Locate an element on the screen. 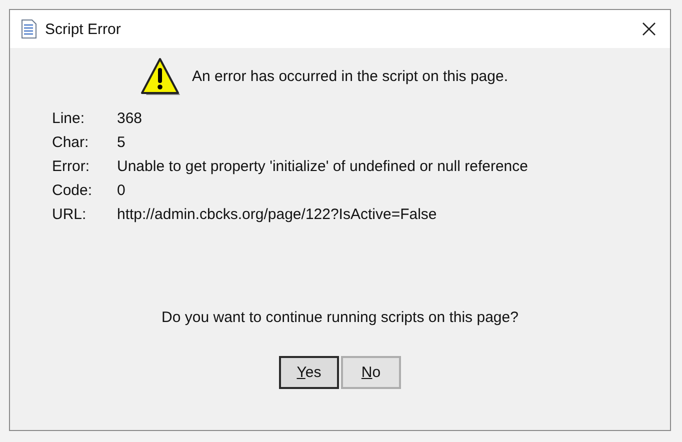 The height and width of the screenshot is (442, 682). detail-value: 368 is located at coordinates (130, 119).